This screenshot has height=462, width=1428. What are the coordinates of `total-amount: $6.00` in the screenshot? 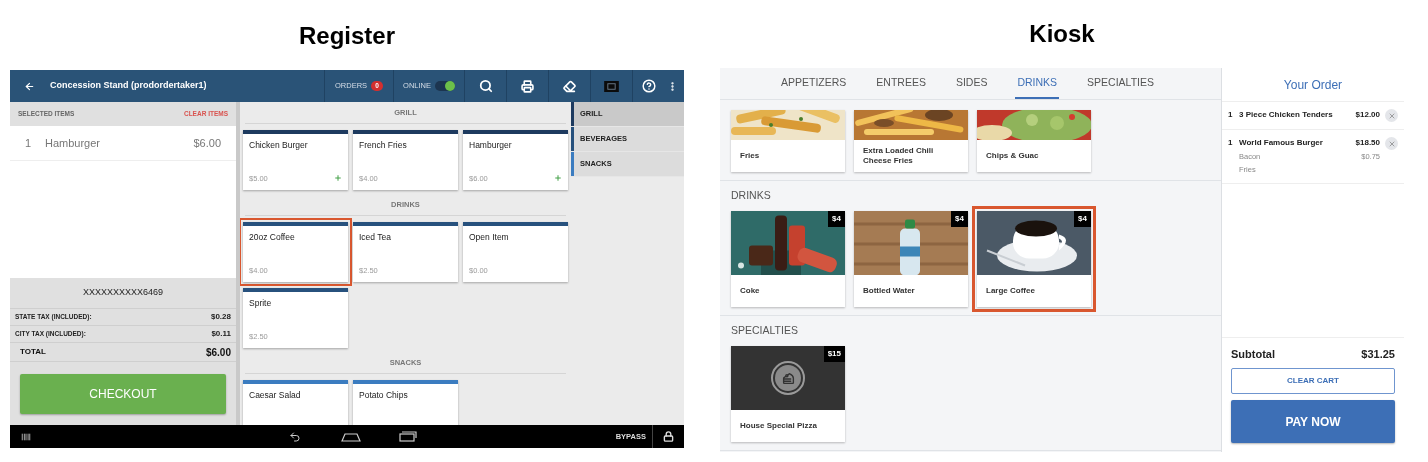 It's located at (218, 352).